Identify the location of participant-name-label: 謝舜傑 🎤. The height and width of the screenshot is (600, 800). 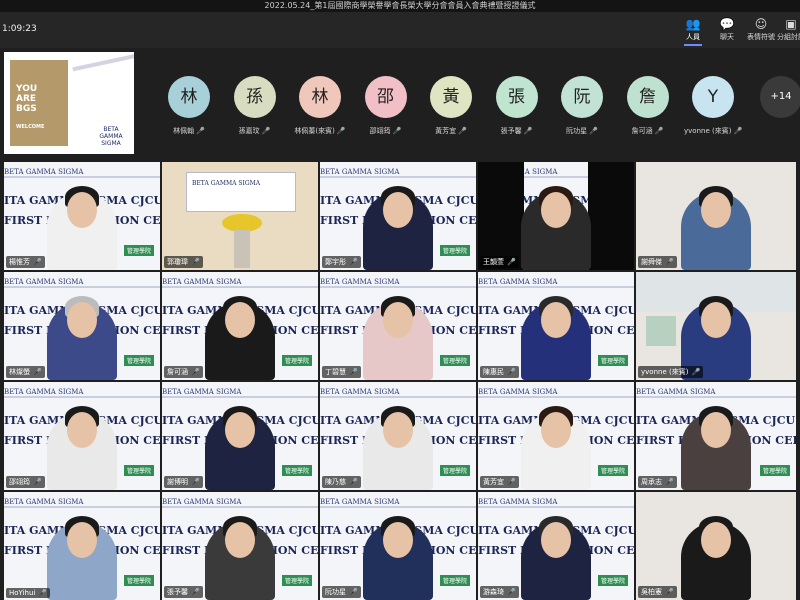
(657, 262).